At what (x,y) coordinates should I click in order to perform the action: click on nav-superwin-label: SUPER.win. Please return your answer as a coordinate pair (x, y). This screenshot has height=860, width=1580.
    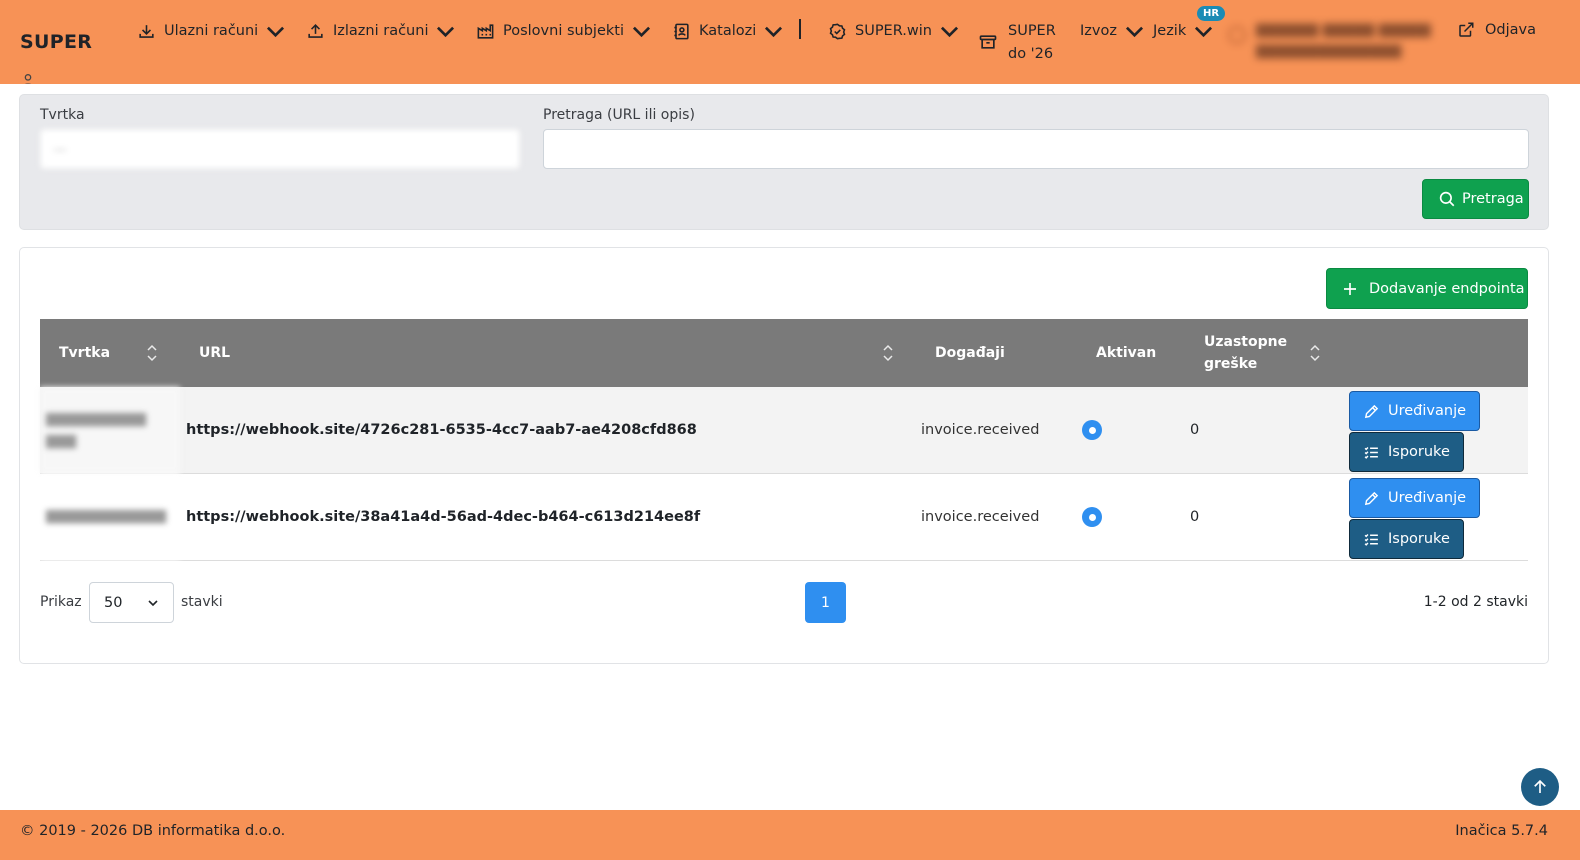
    Looking at the image, I should click on (893, 31).